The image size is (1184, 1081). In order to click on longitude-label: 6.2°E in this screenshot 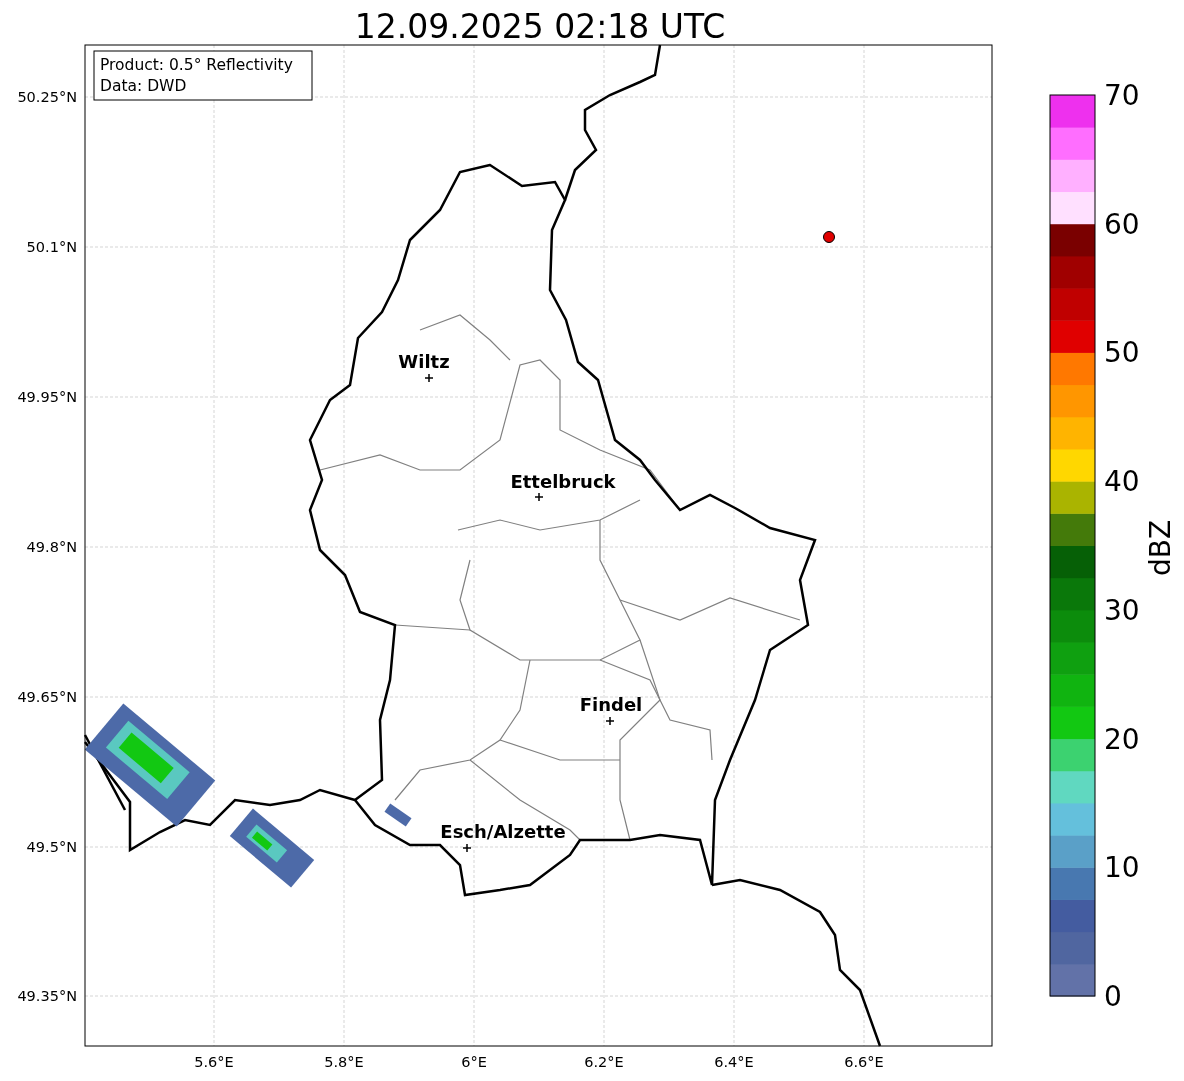, I will do `click(604, 1062)`.